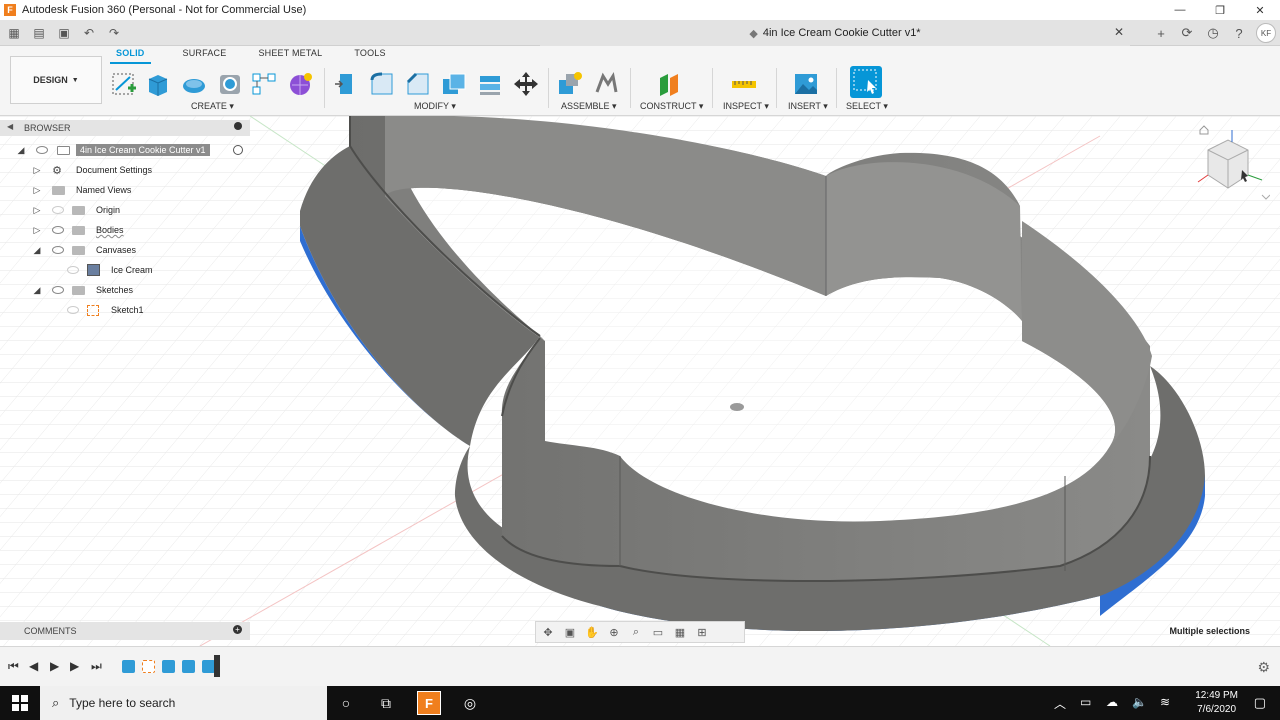  What do you see at coordinates (238, 126) in the screenshot?
I see `pin-icon` at bounding box center [238, 126].